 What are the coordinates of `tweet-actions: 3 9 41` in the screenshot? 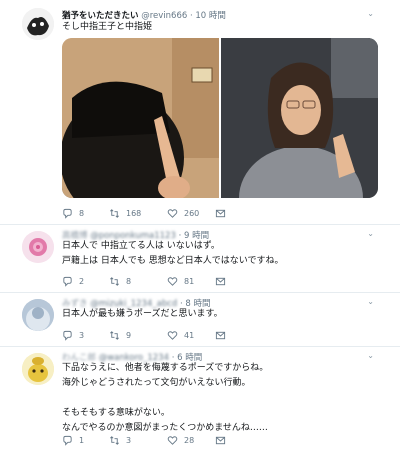 It's located at (152, 335).